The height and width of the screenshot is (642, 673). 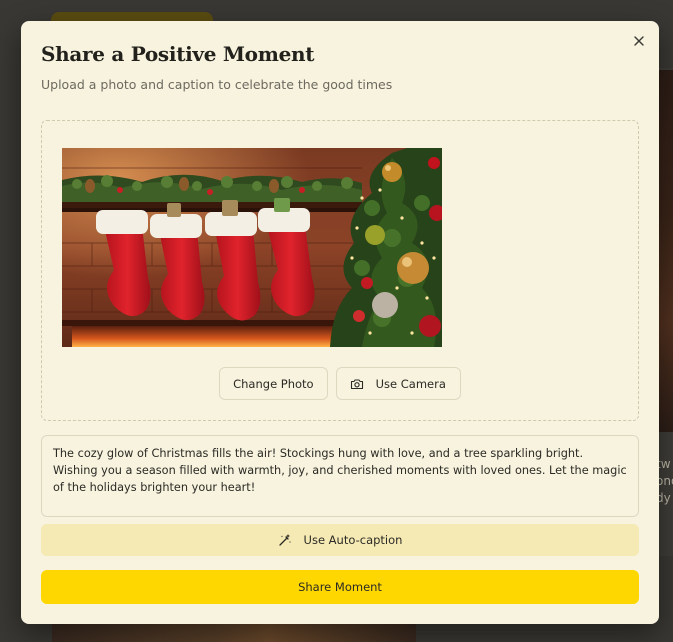 I want to click on share-moment-button: Share Moment, so click(x=340, y=587).